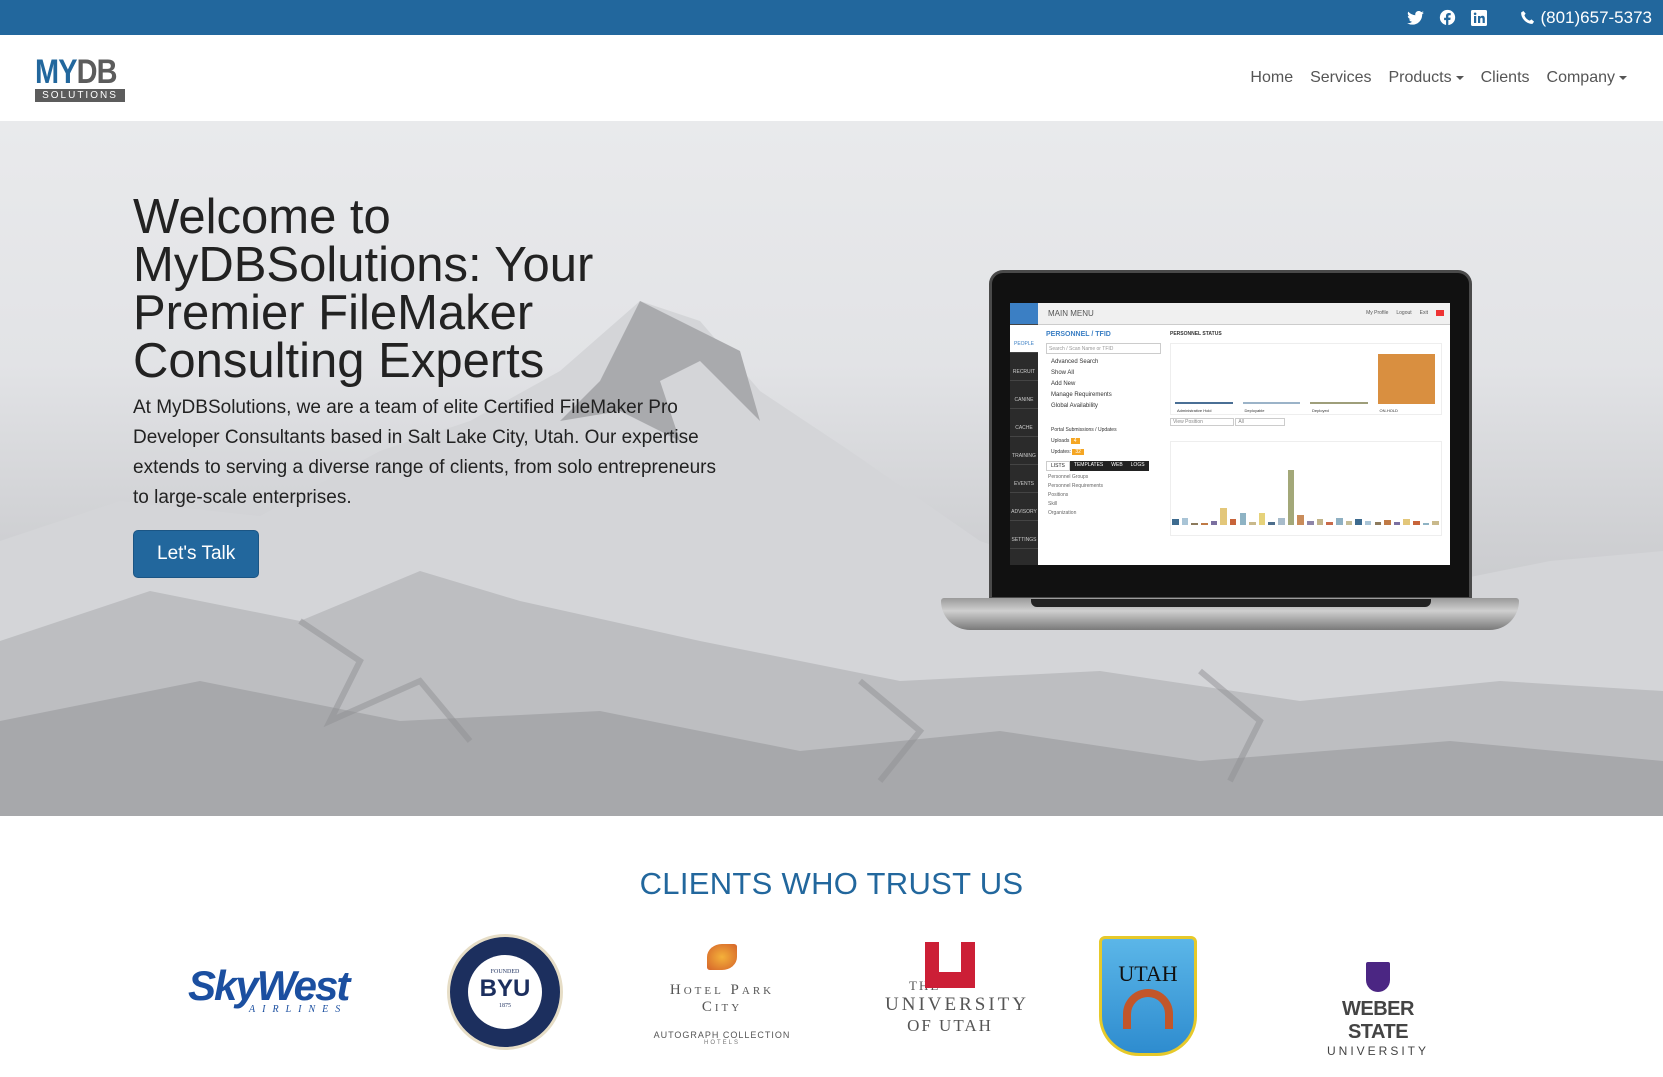  What do you see at coordinates (1103, 348) in the screenshot?
I see `app-search: Search / Scan Name or TFID` at bounding box center [1103, 348].